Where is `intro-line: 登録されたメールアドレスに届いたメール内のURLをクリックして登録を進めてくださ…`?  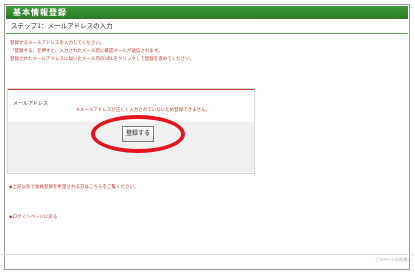
intro-line: 登録されたメールアドレスに届いたメール内のURLをクリックして登録を進めてくださ… is located at coordinates (102, 59).